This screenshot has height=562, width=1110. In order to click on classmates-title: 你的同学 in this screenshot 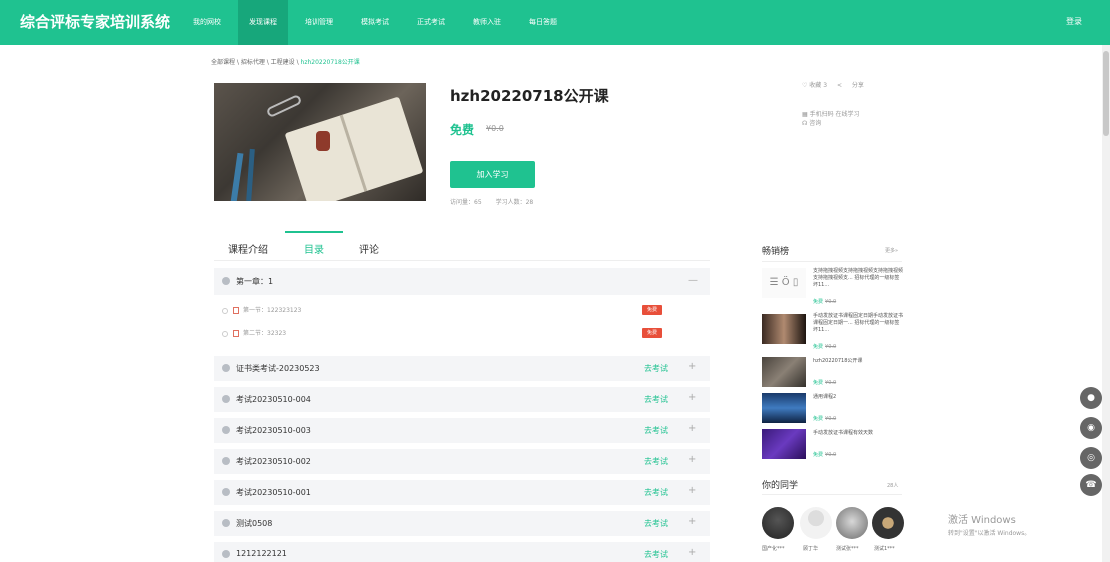, I will do `click(780, 486)`.